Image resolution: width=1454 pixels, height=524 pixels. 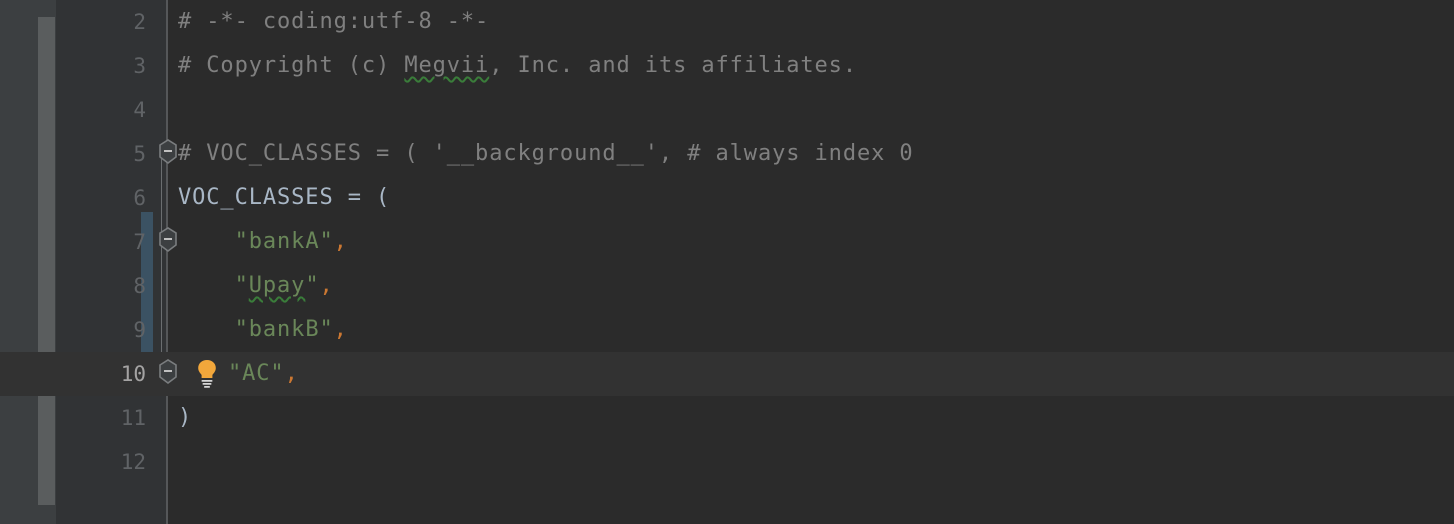 What do you see at coordinates (291, 65) in the screenshot?
I see `token-comment: # Copyright (c)` at bounding box center [291, 65].